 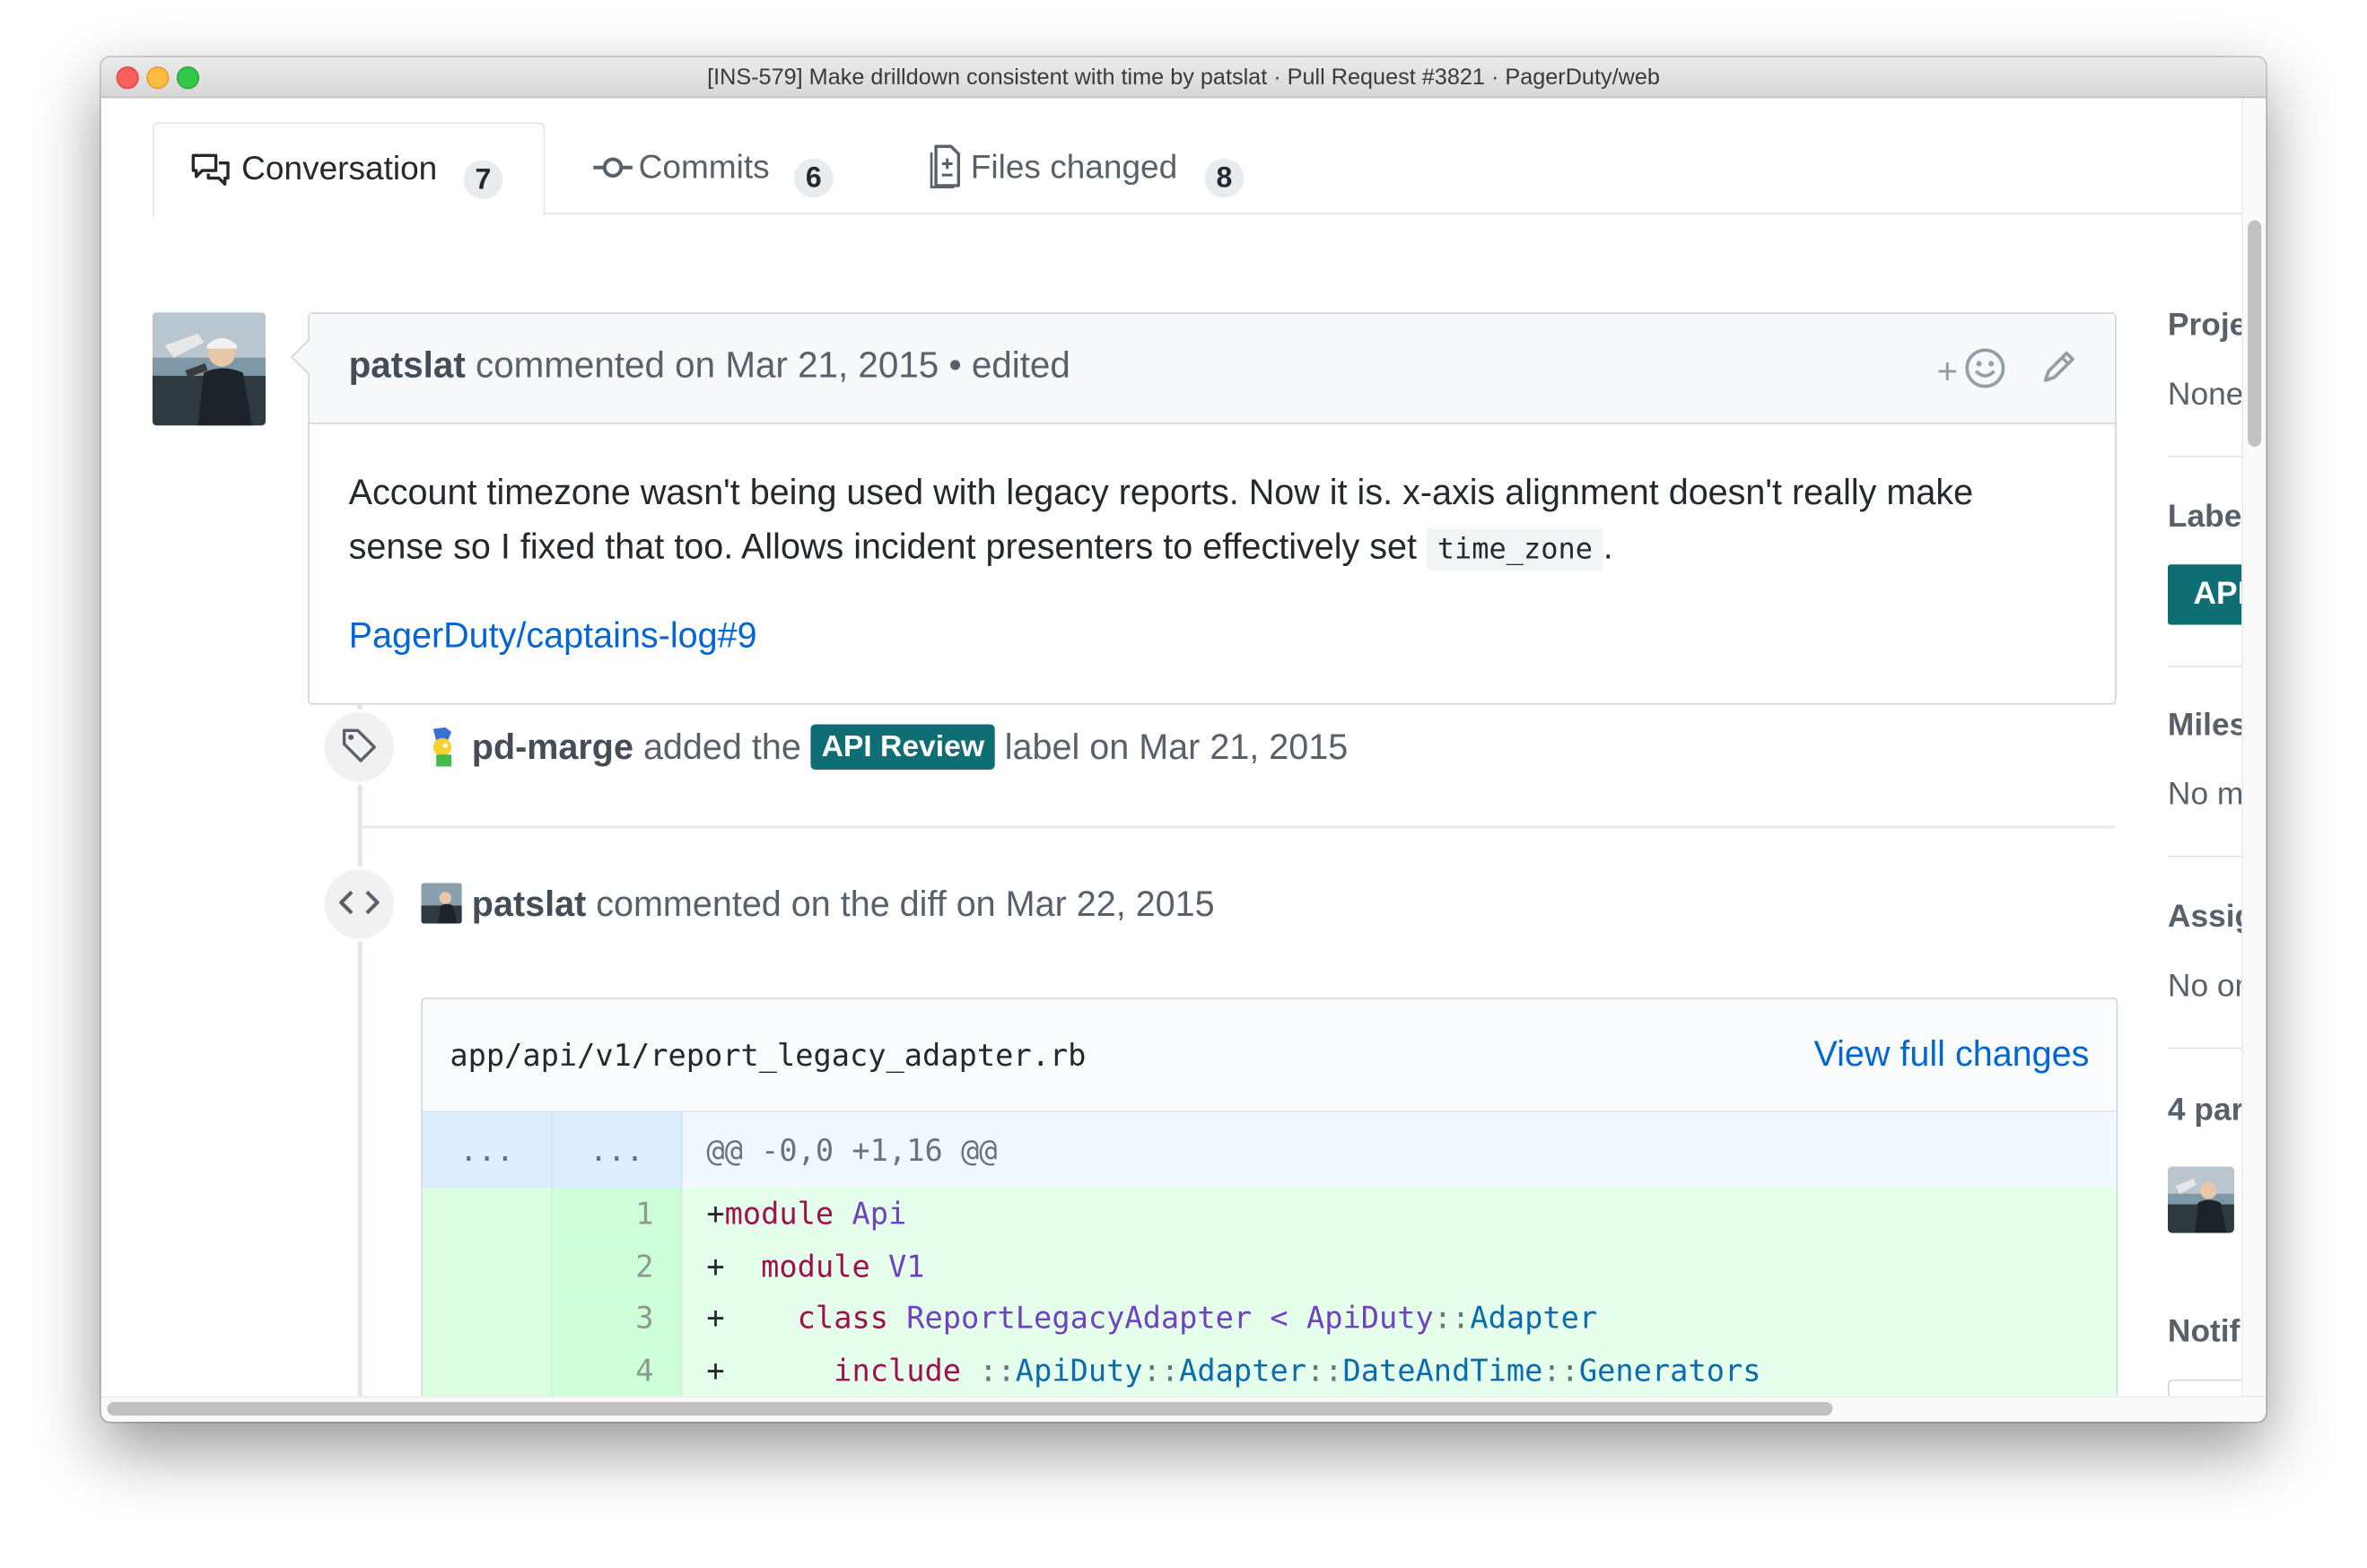 I want to click on comment-body-end: ., so click(x=1608, y=547).